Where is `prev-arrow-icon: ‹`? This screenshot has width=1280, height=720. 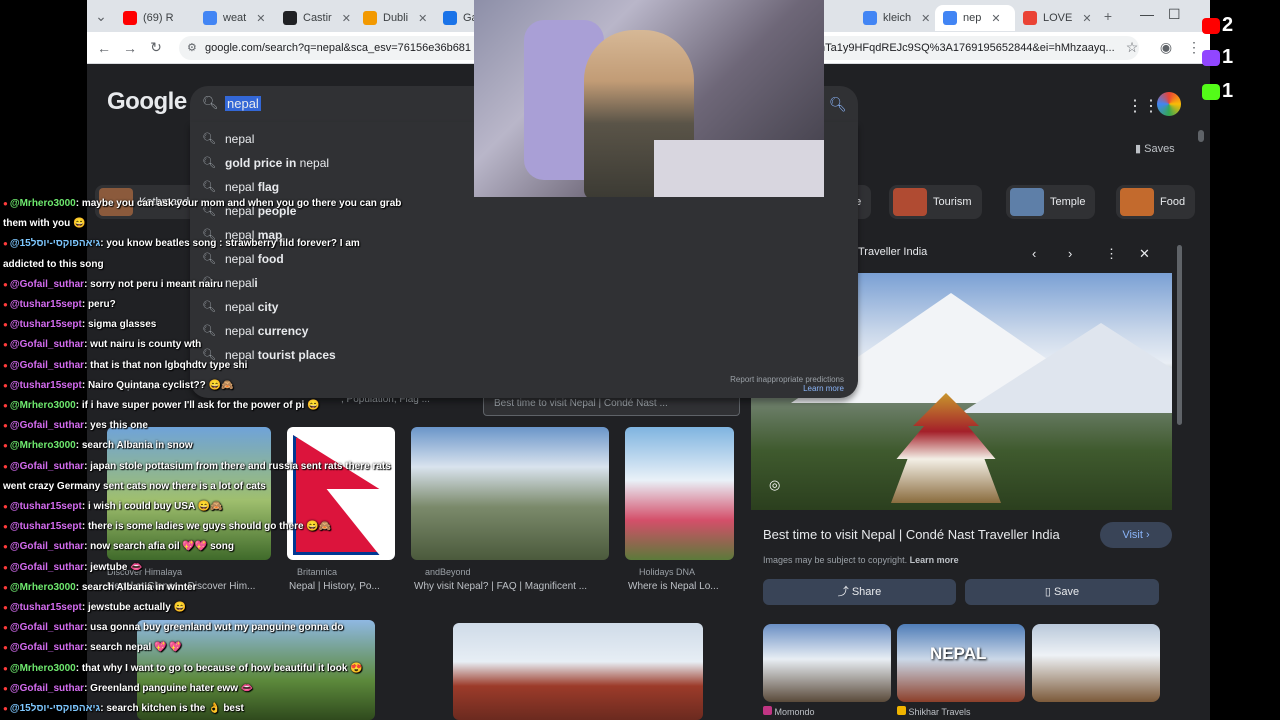 prev-arrow-icon: ‹ is located at coordinates (1034, 253).